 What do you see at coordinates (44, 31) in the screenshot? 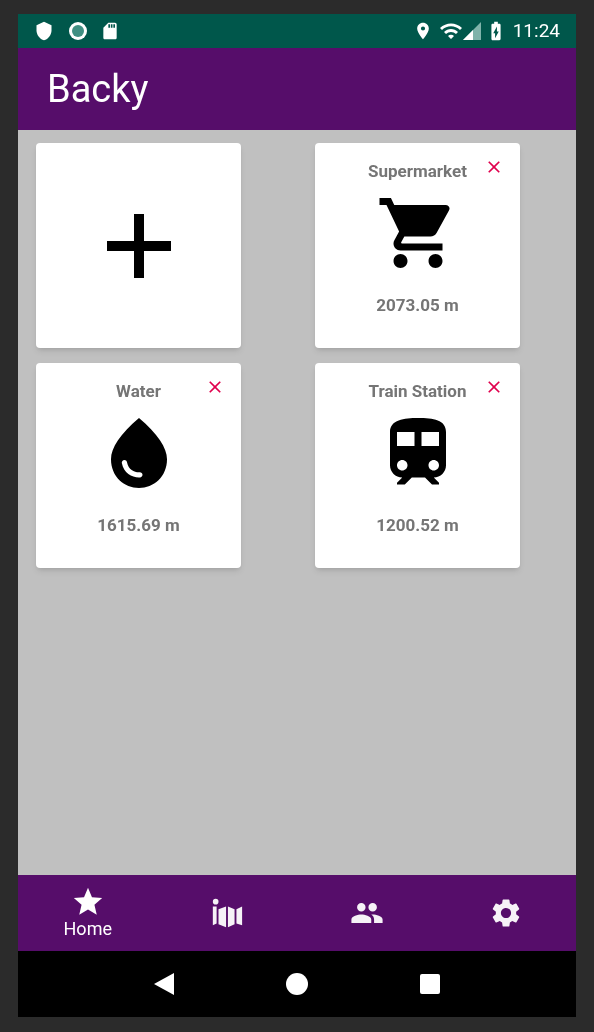
I see `shield-icon` at bounding box center [44, 31].